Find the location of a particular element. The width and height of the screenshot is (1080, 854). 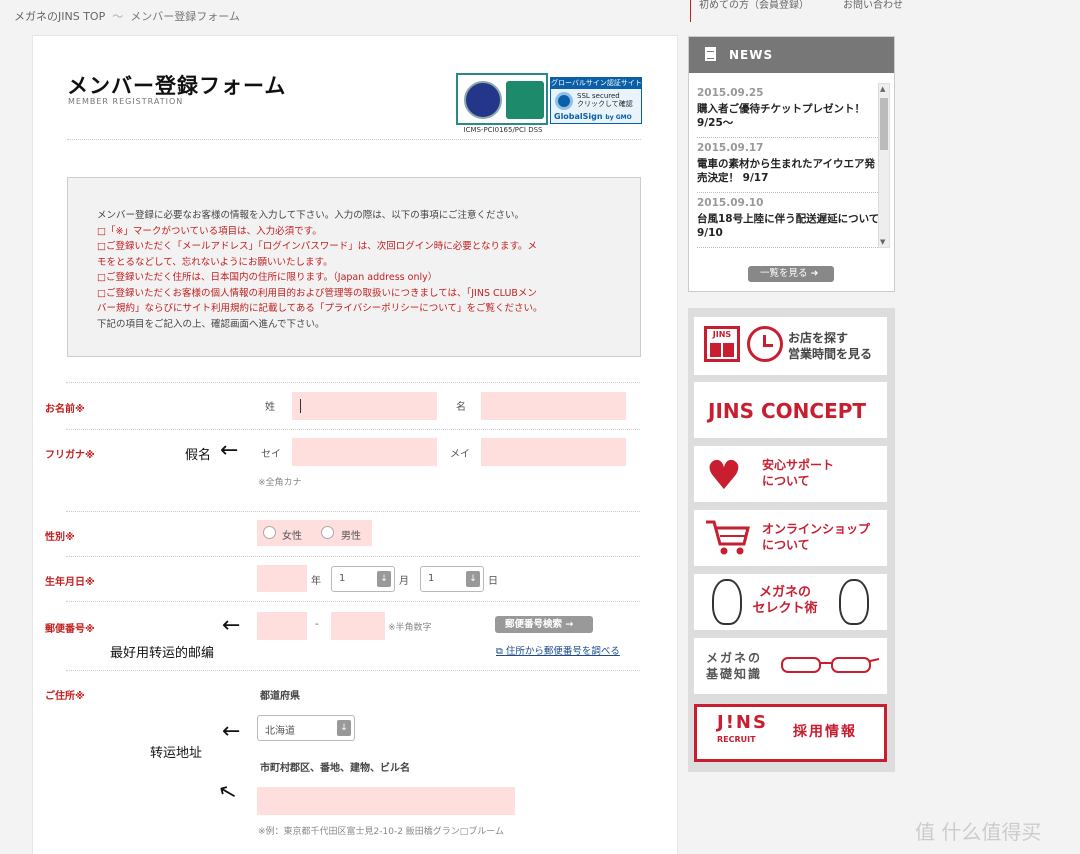

kana-label: フリガナ※ is located at coordinates (70, 455).